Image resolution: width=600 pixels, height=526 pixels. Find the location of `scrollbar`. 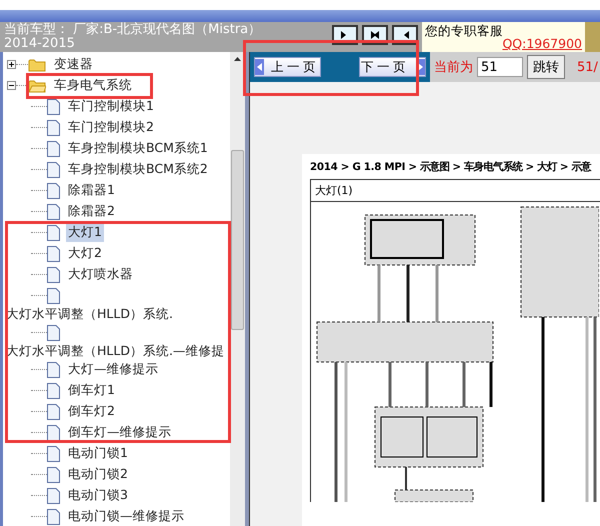

scrollbar is located at coordinates (237, 289).